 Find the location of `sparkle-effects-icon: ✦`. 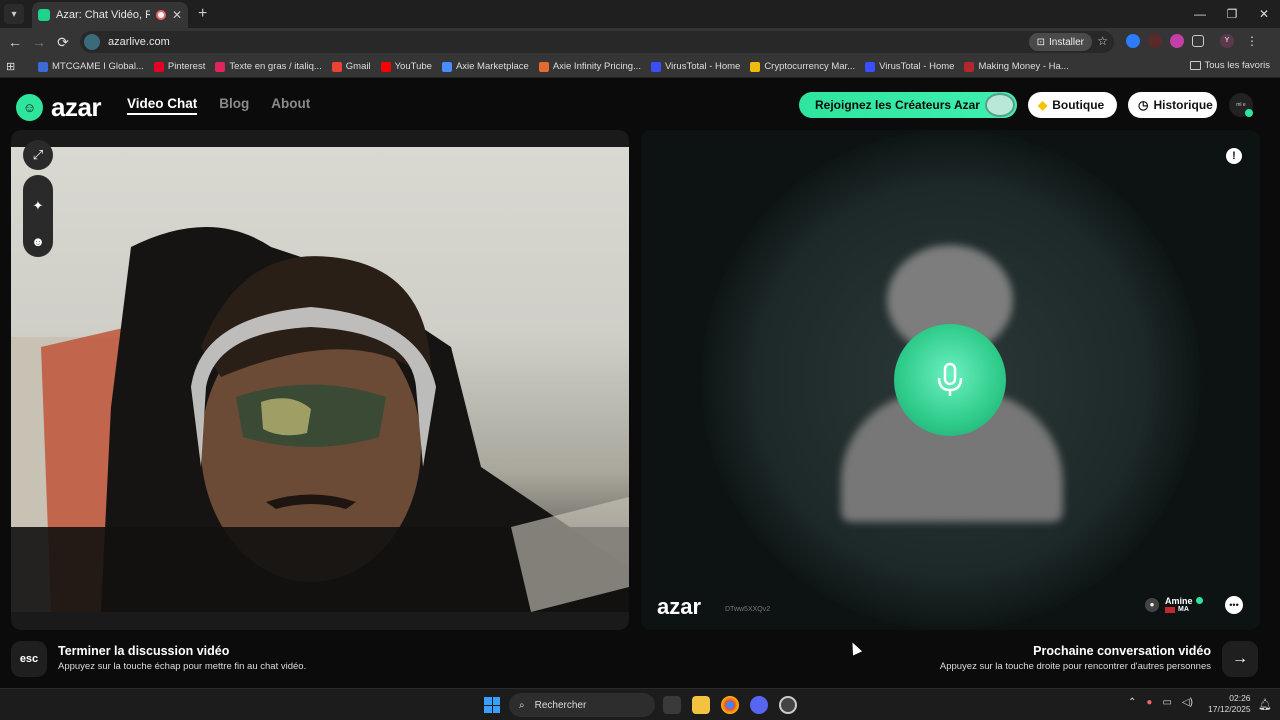

sparkle-effects-icon: ✦ is located at coordinates (38, 206).